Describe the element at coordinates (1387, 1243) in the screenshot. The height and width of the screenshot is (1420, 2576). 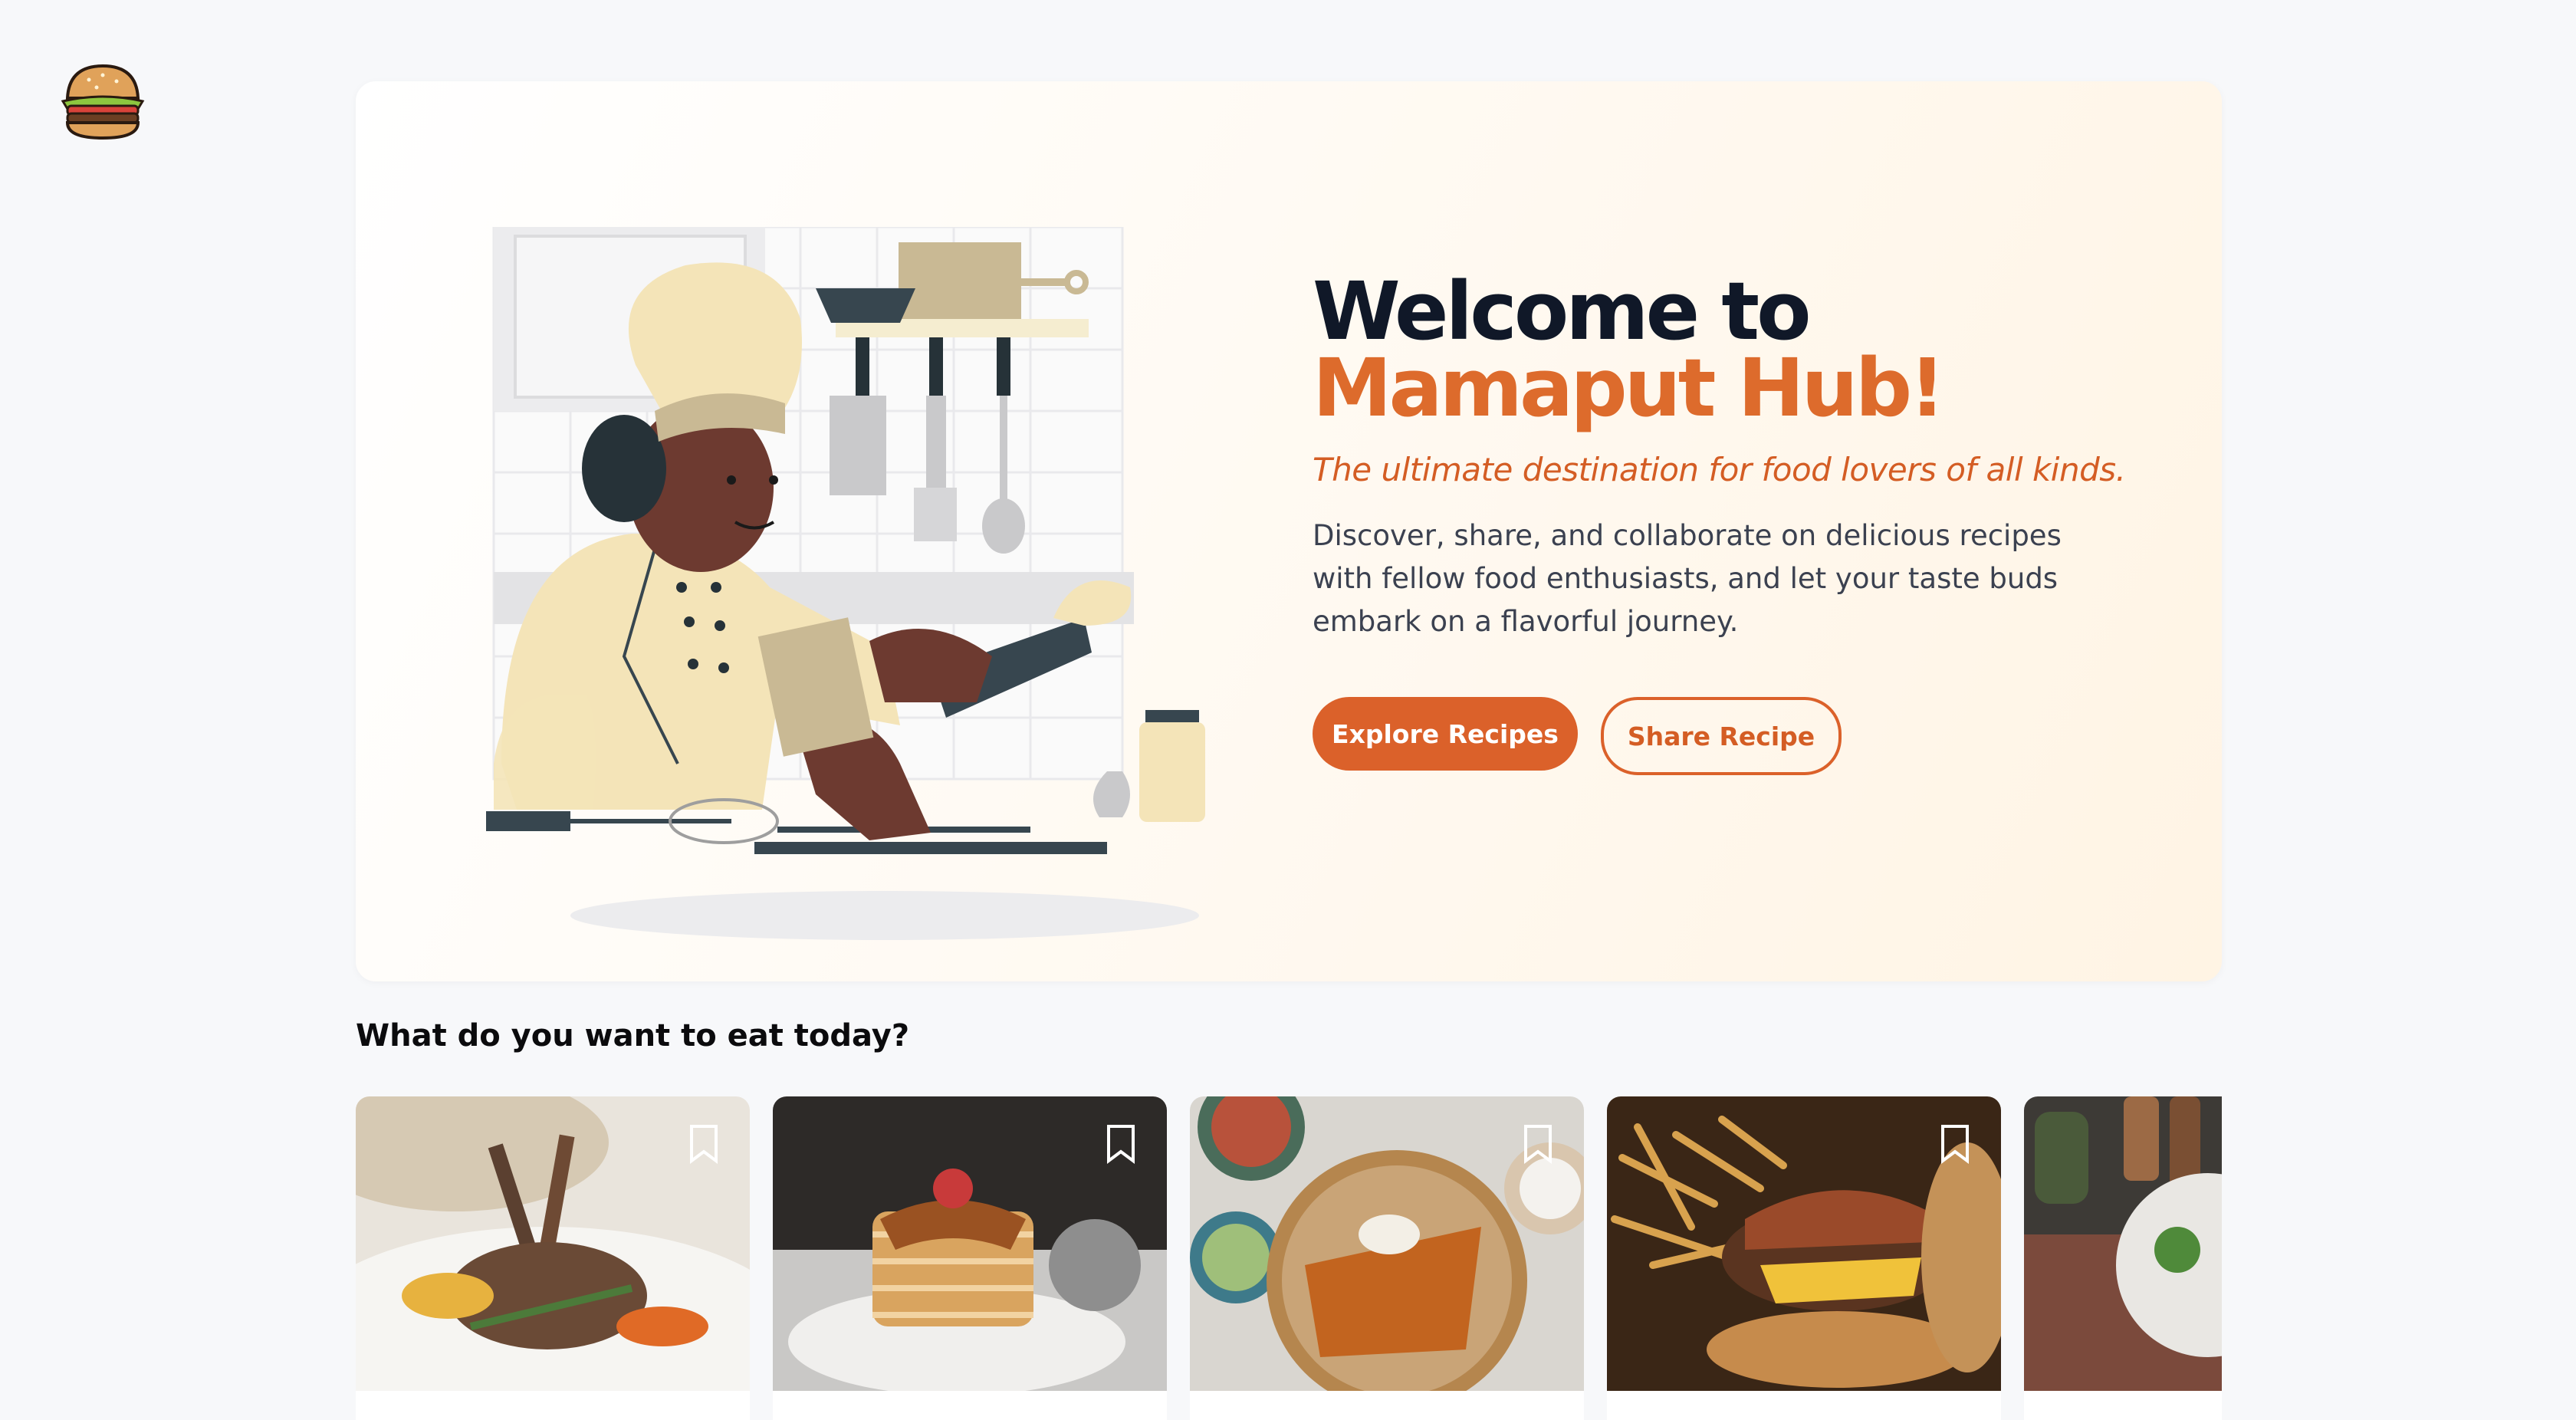
I see `salad-fries-photo` at that location.